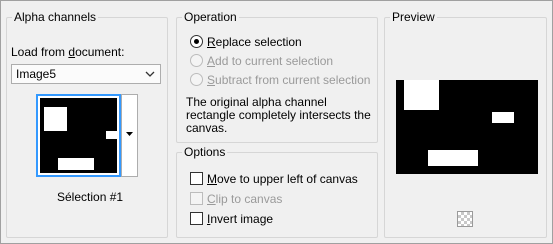 The image size is (553, 244). Describe the element at coordinates (150, 74) in the screenshot. I see `chevron-down-icon` at that location.